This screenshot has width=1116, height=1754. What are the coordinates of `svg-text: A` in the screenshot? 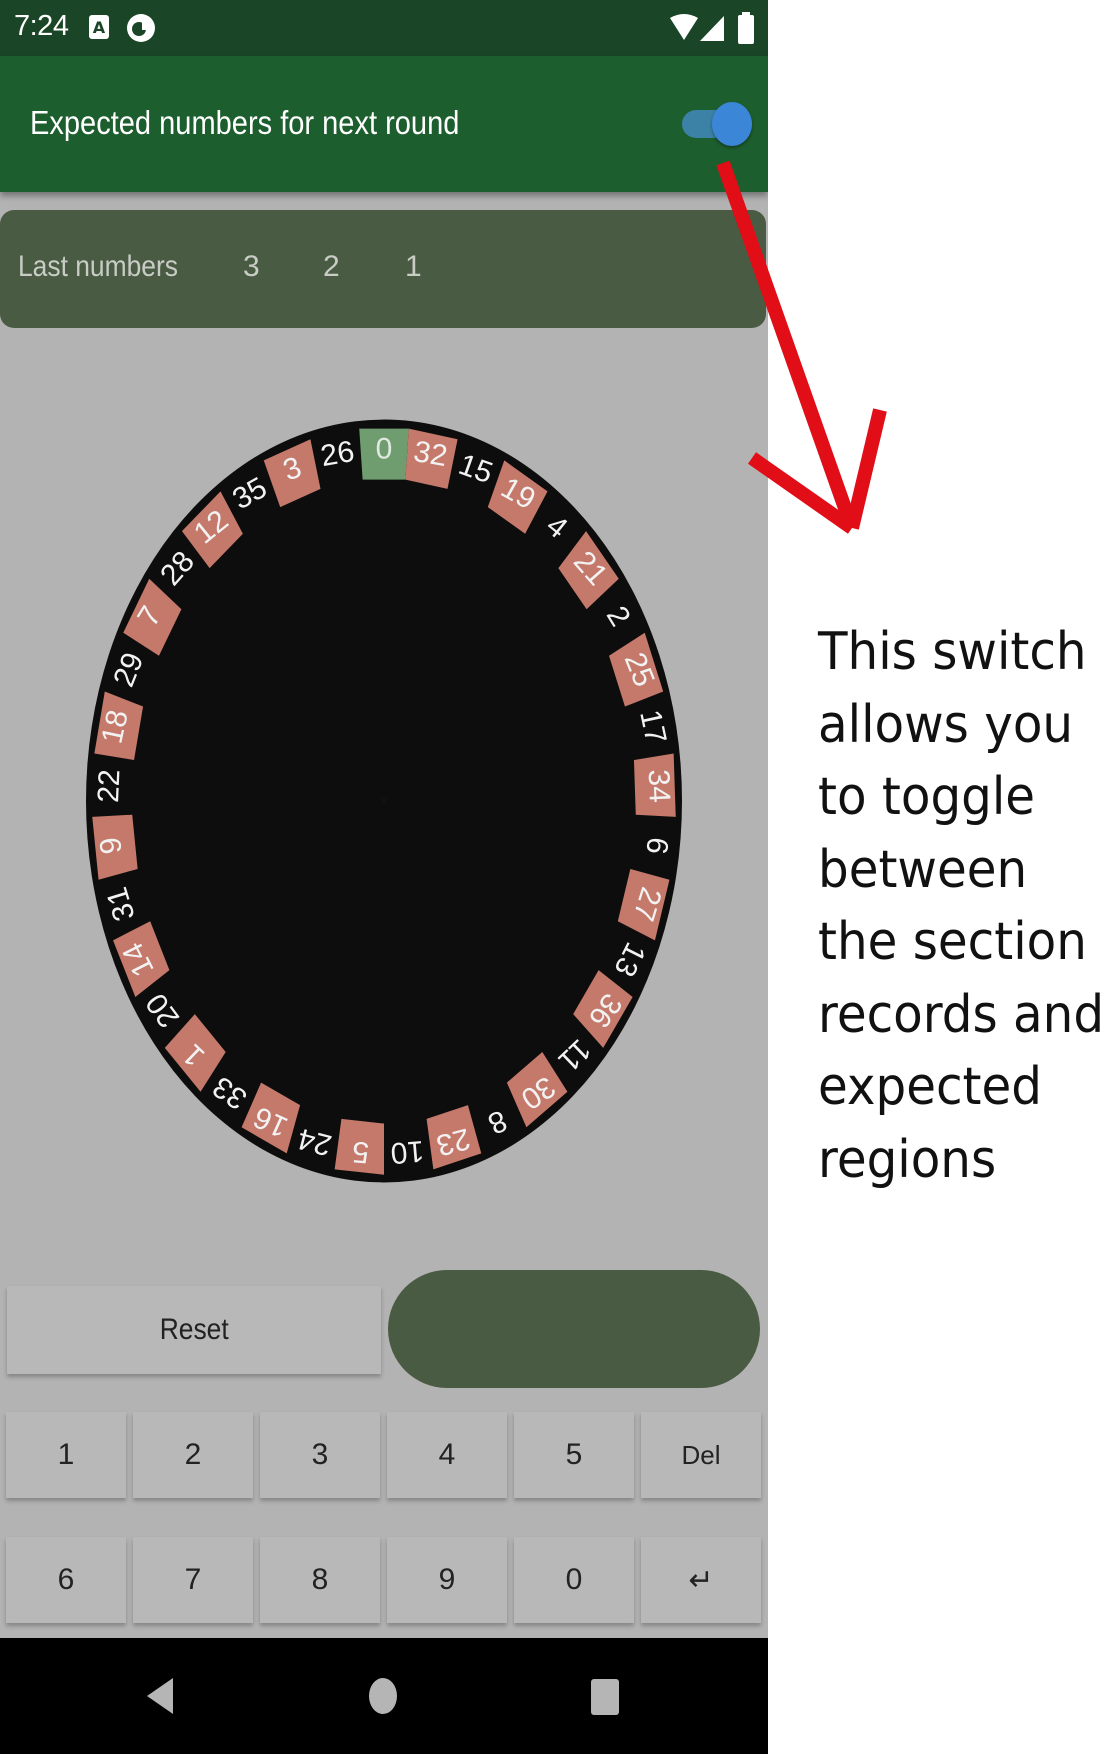 It's located at (99, 27).